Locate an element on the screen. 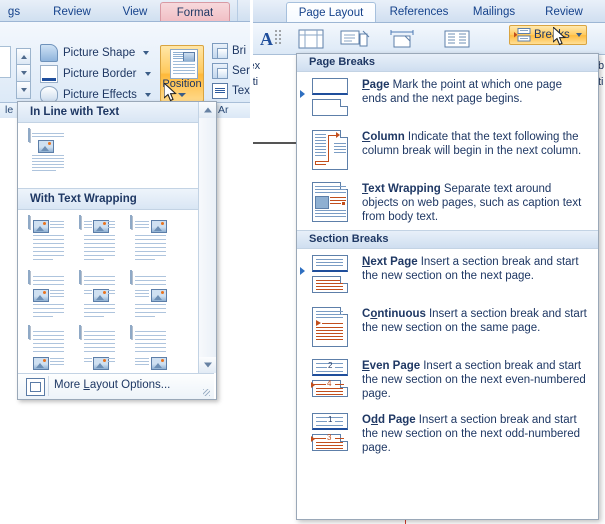 The width and height of the screenshot is (605, 524). tab-references: References is located at coordinates (419, 12).